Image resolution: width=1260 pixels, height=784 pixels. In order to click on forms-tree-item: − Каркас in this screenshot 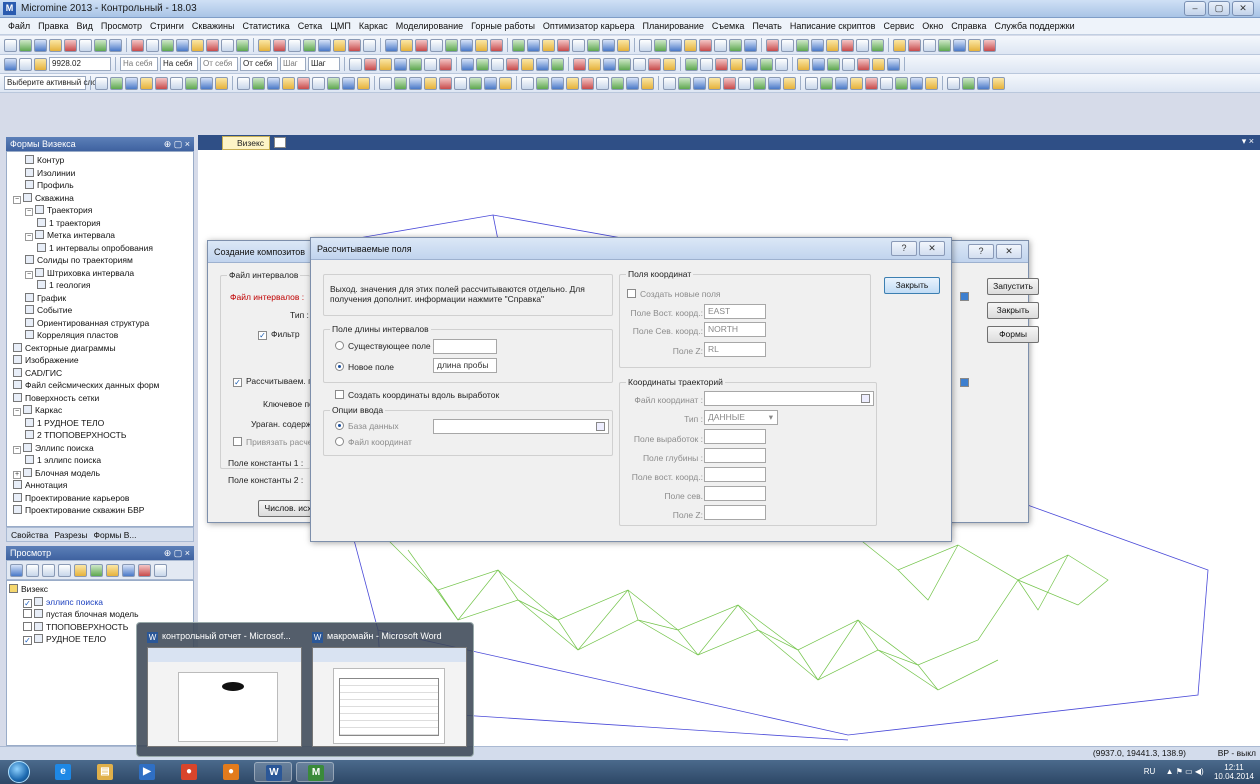, I will do `click(100, 410)`.